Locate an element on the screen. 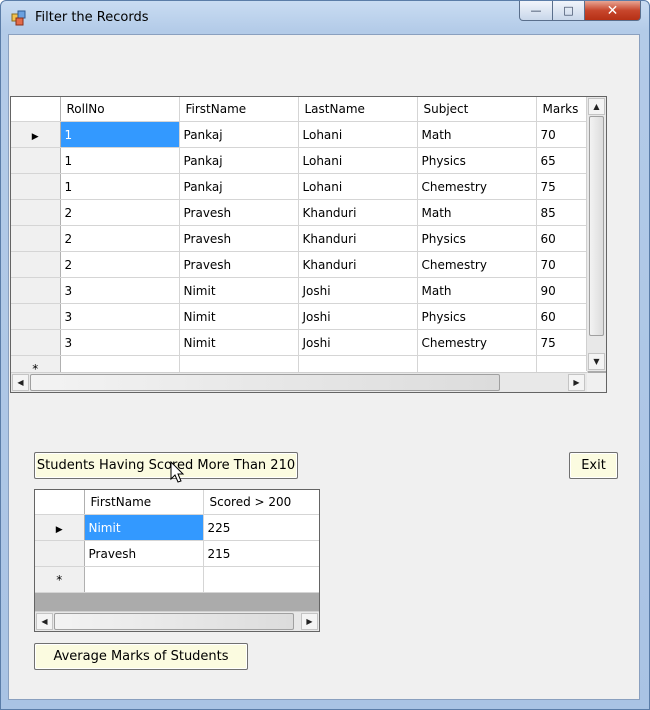 The height and width of the screenshot is (710, 650). column-header-scored: Scored > 200 is located at coordinates (261, 502).